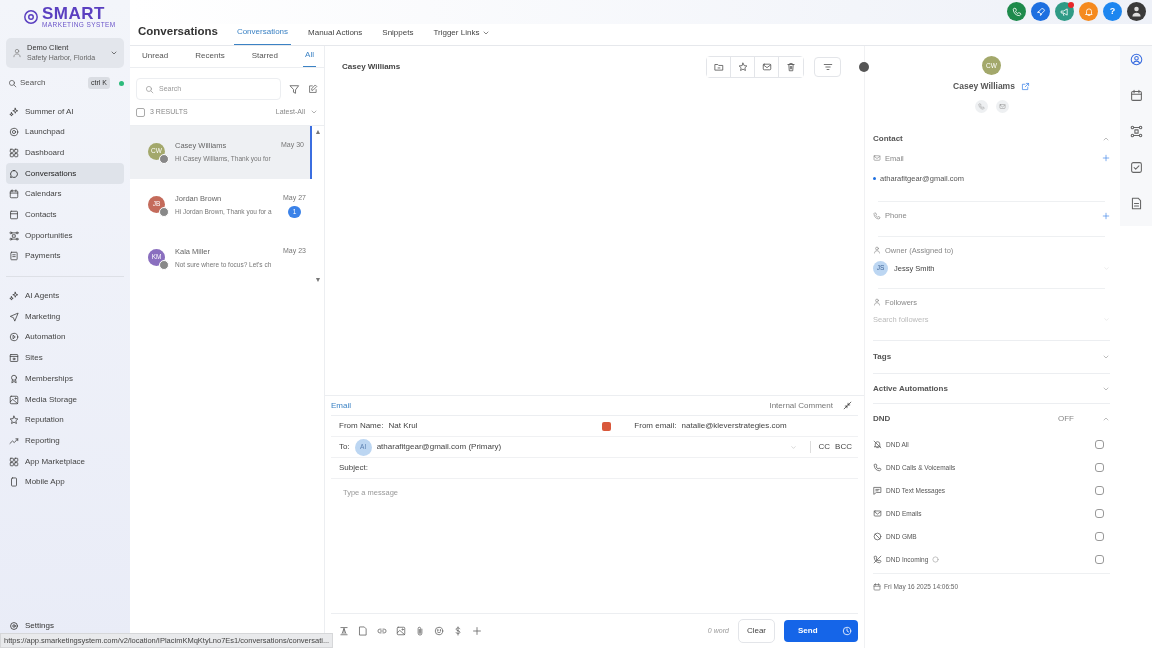 This screenshot has width=1152, height=648. What do you see at coordinates (65, 296) in the screenshot?
I see `sidebar-item: AI Agents` at bounding box center [65, 296].